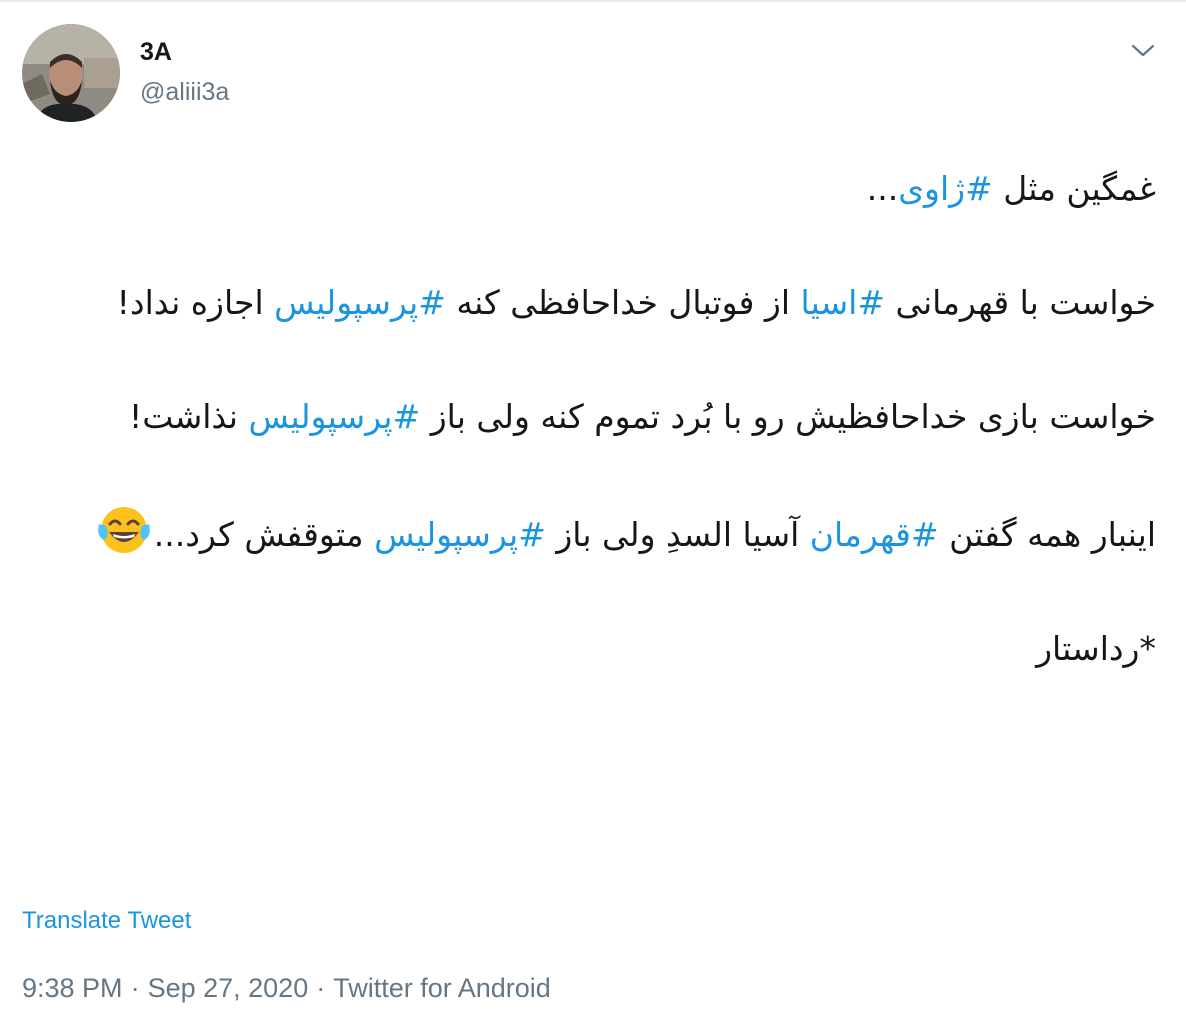 The image size is (1186, 1034). Describe the element at coordinates (1096, 648) in the screenshot. I see `tweet-text-segment: *رداستار` at that location.